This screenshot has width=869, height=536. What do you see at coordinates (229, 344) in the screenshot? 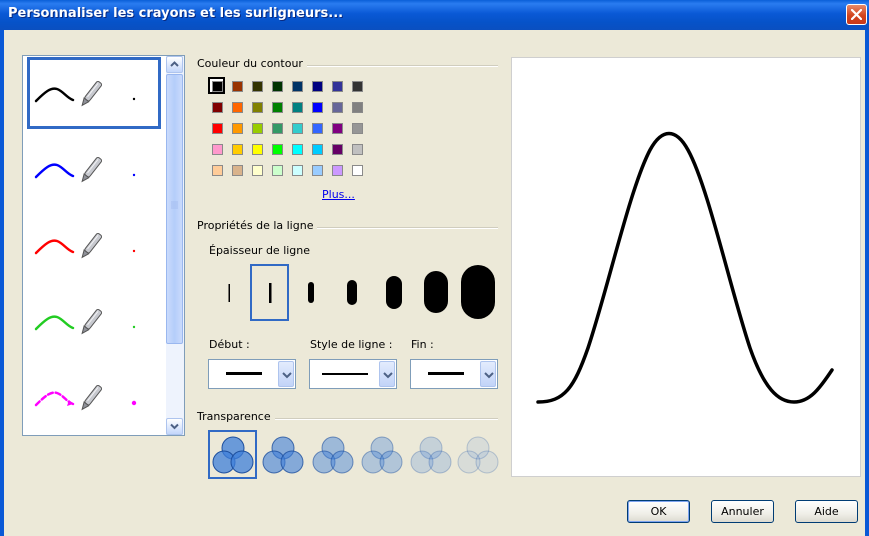
I see `start-label: Début :` at bounding box center [229, 344].